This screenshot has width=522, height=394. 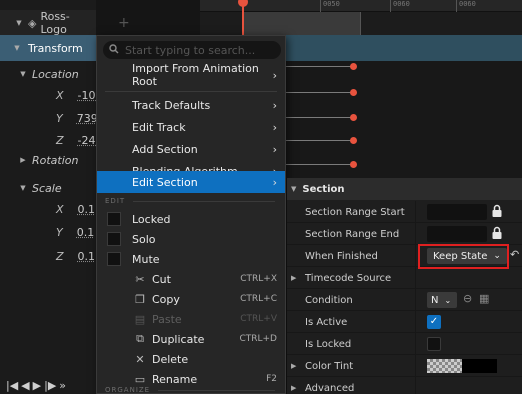 What do you see at coordinates (191, 219) in the screenshot?
I see `menu-item-locked: Locked` at bounding box center [191, 219].